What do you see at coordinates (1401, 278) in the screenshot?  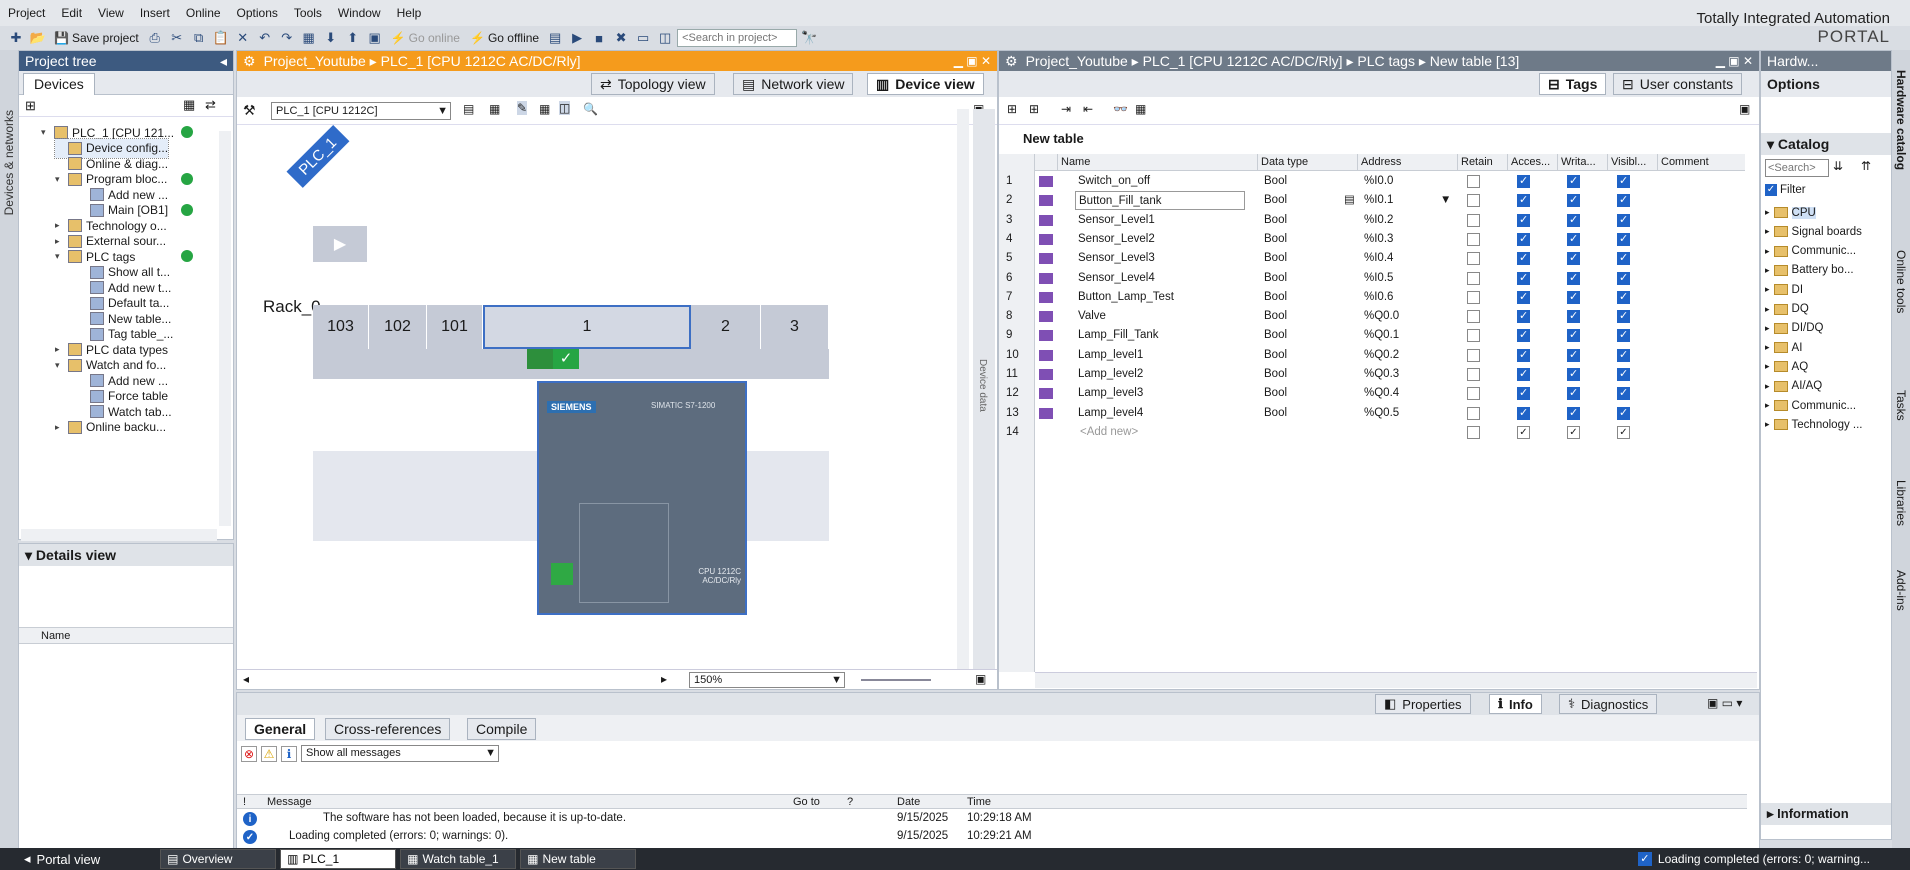 I see `address-cell: %I0.5` at bounding box center [1401, 278].